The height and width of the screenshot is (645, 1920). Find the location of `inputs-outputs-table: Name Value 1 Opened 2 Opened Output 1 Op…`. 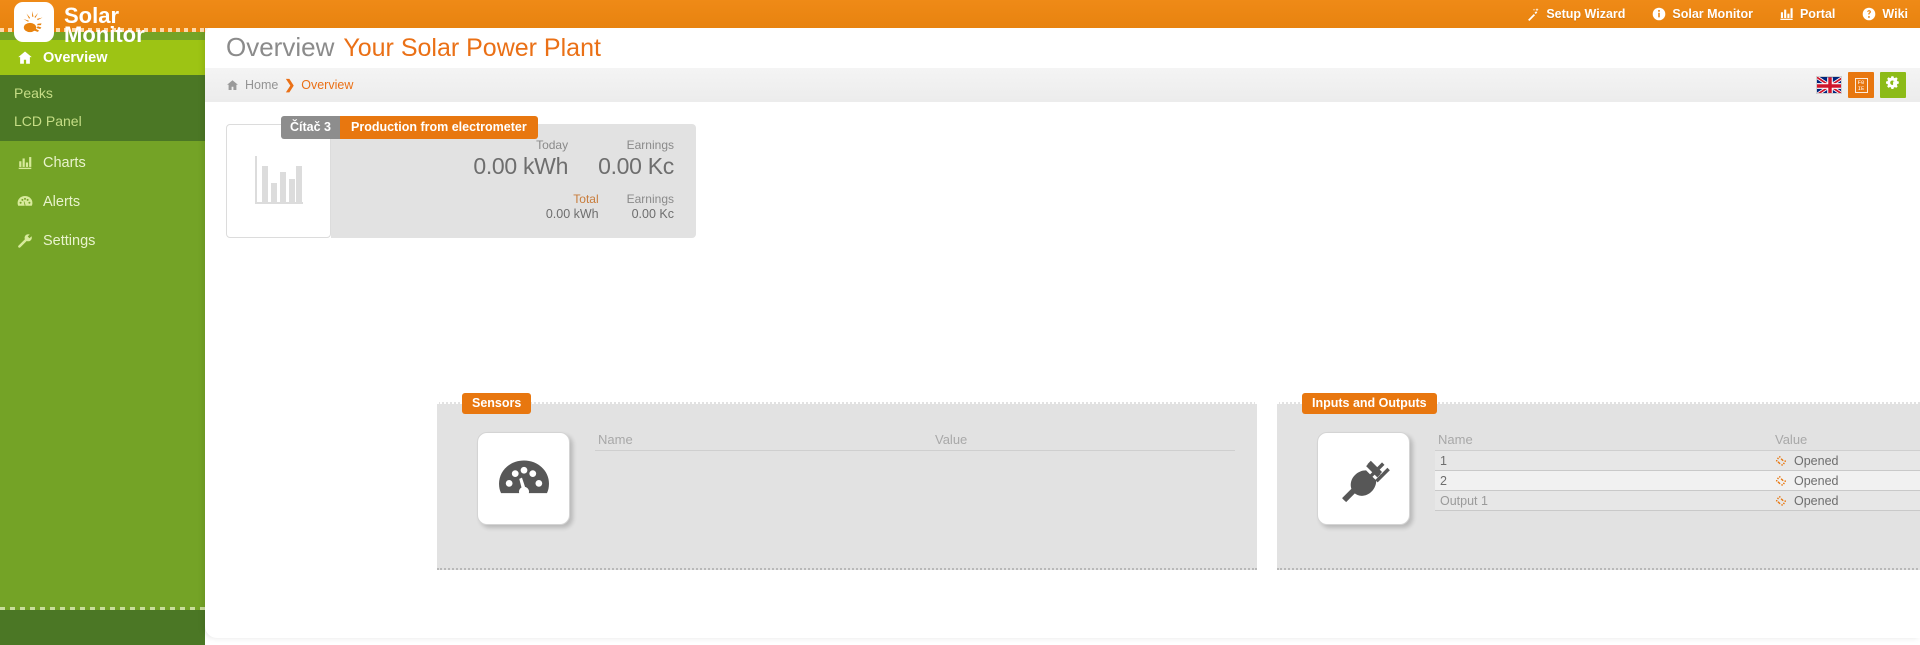

inputs-outputs-table: Name Value 1 Opened 2 Opened Output 1 Op… is located at coordinates (1677, 471).